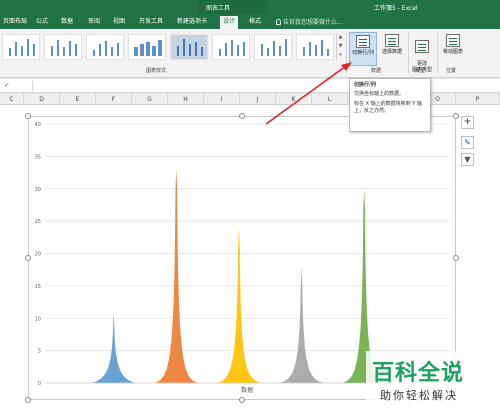  I want to click on select-data-icon, so click(392, 40).